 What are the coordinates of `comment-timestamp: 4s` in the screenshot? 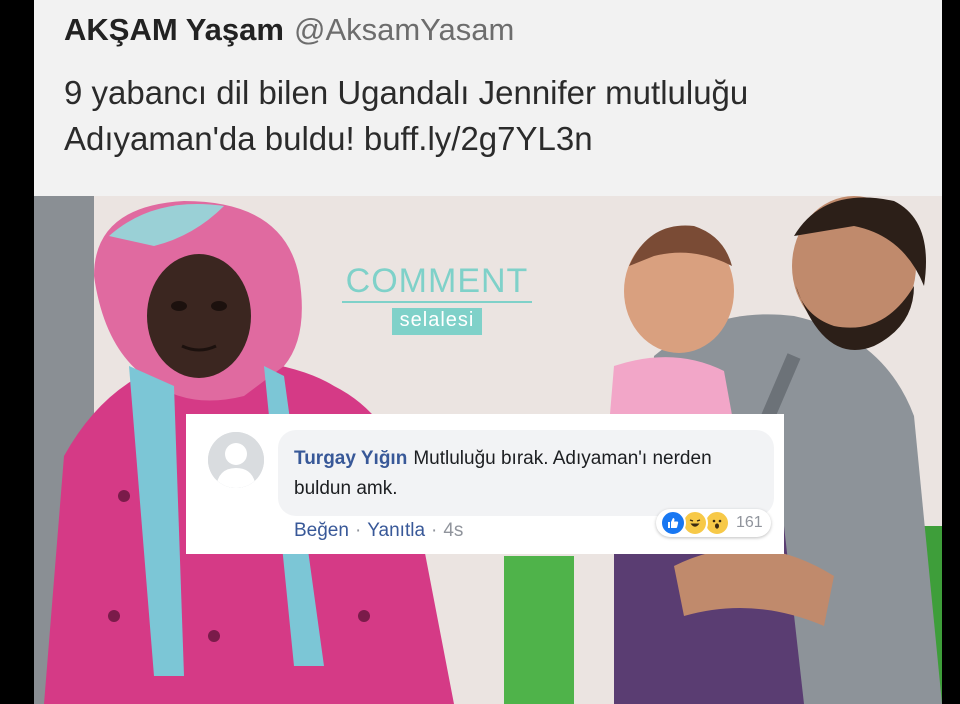 It's located at (453, 530).